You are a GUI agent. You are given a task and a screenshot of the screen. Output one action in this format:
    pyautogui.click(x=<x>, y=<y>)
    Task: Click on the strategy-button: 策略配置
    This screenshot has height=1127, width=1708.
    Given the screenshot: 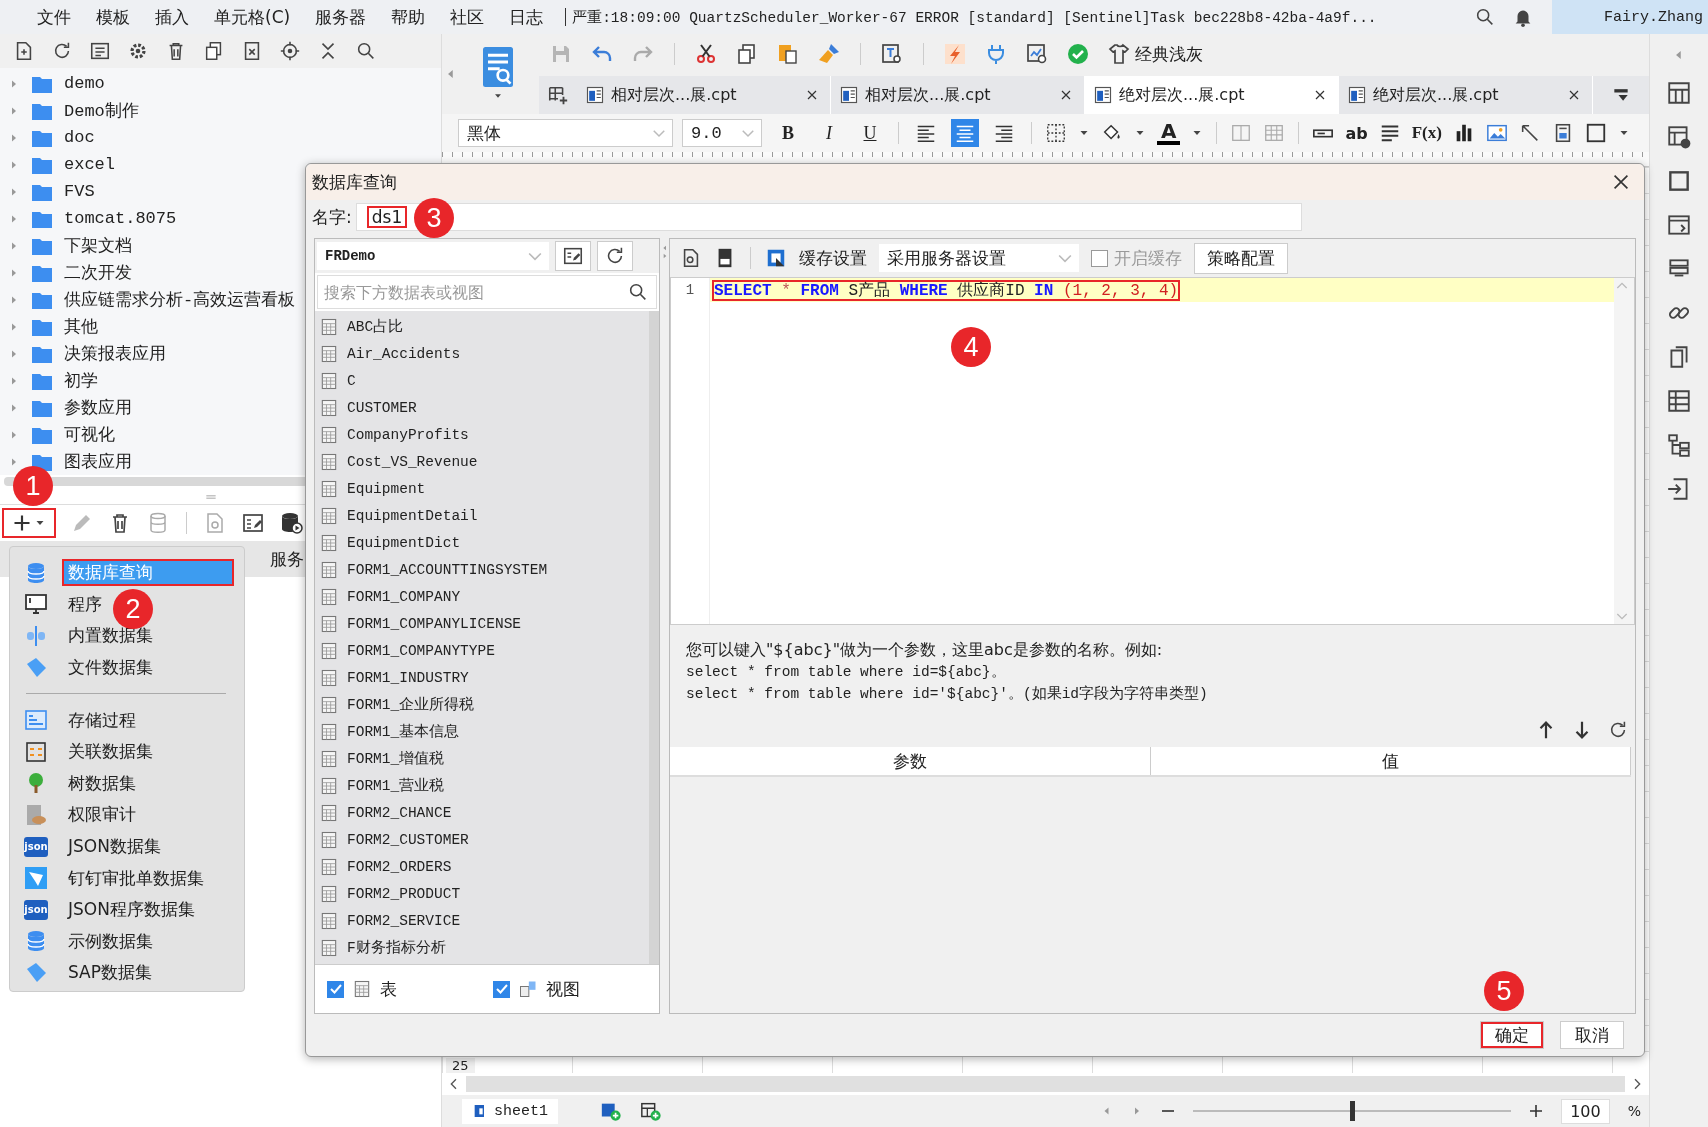 What is the action you would take?
    pyautogui.click(x=1241, y=258)
    